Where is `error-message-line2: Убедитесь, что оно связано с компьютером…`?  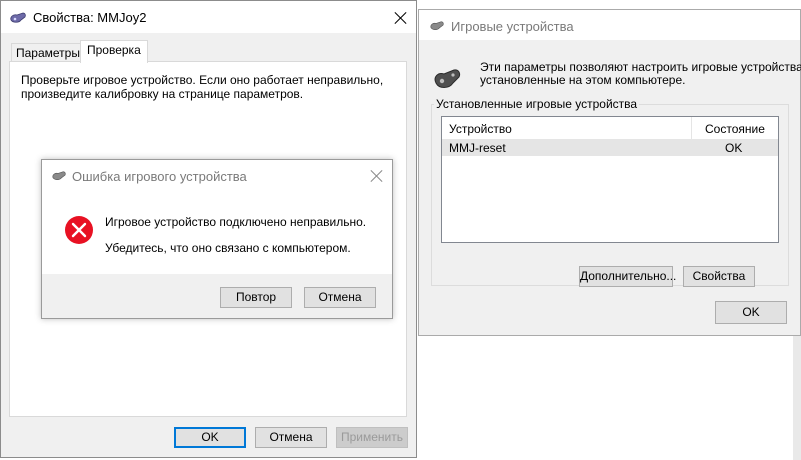
error-message-line2: Убедитесь, что оно связано с компьютером… is located at coordinates (228, 248).